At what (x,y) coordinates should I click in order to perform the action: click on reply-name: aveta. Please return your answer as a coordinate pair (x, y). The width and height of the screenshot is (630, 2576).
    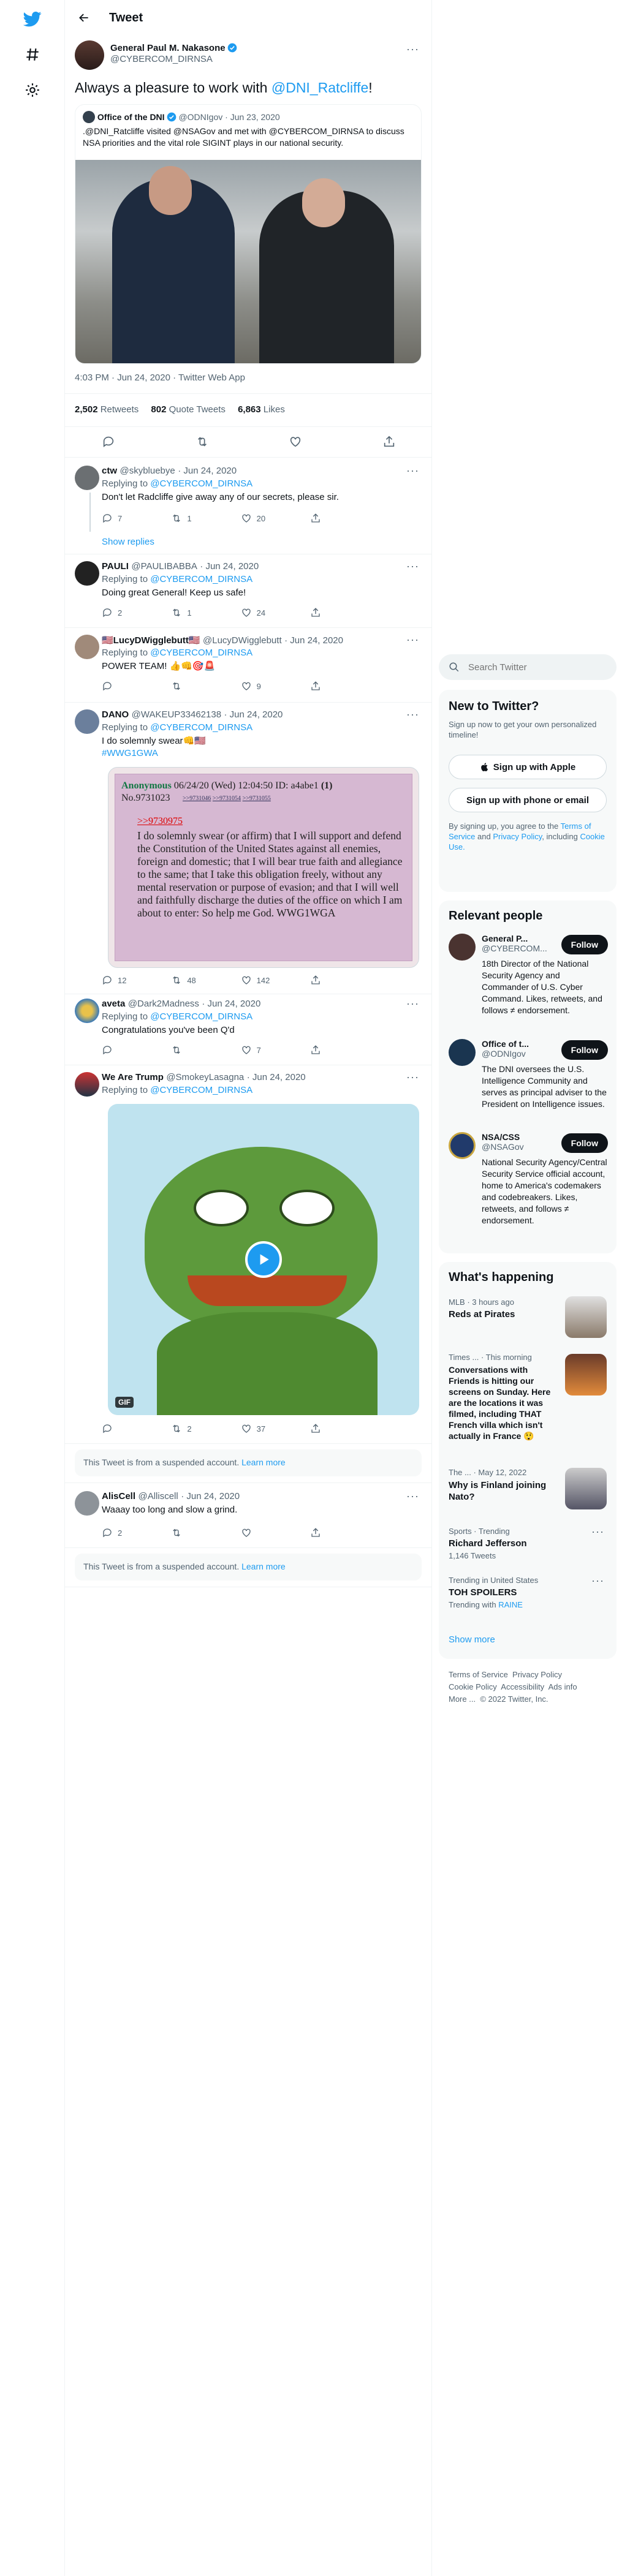
    Looking at the image, I should click on (114, 1004).